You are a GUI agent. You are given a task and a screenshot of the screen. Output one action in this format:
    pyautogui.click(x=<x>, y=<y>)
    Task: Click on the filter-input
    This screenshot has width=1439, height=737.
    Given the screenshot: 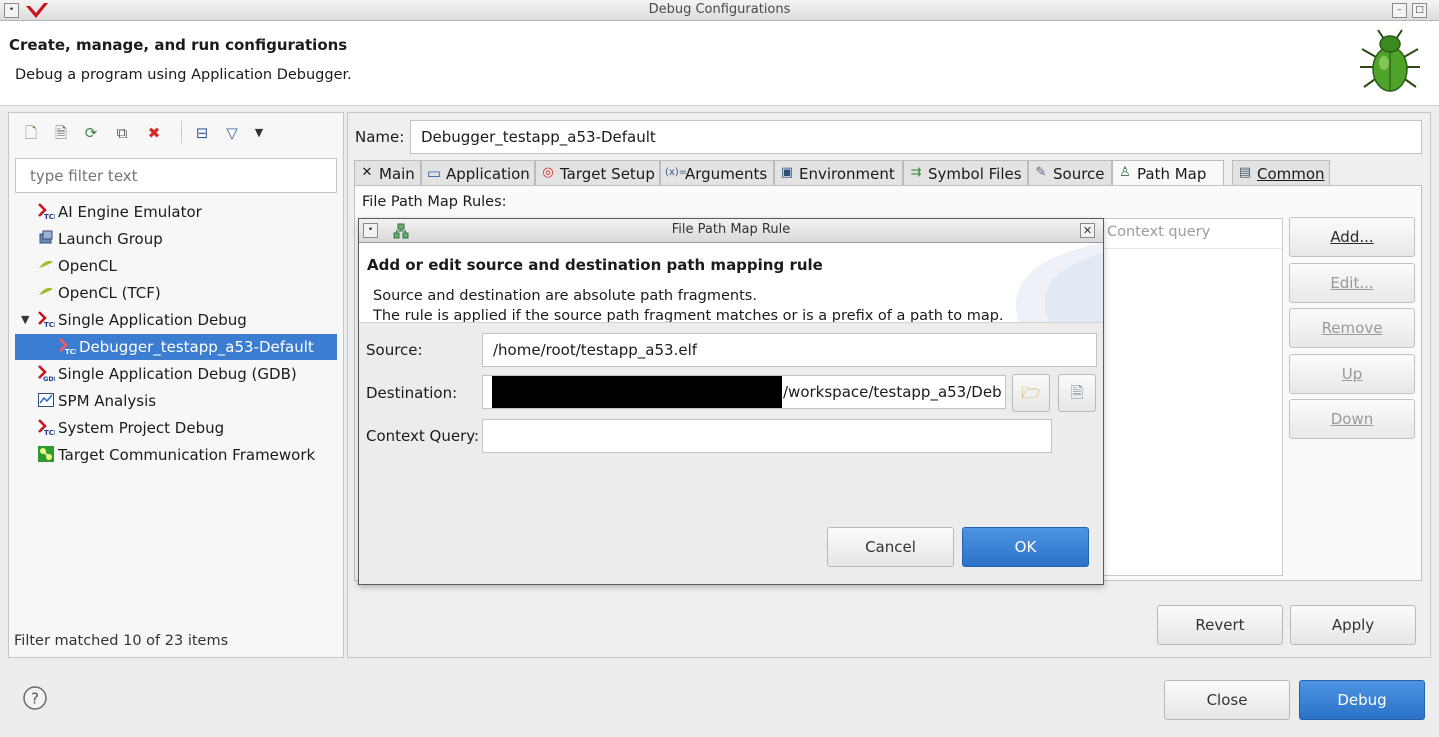 What is the action you would take?
    pyautogui.click(x=176, y=175)
    